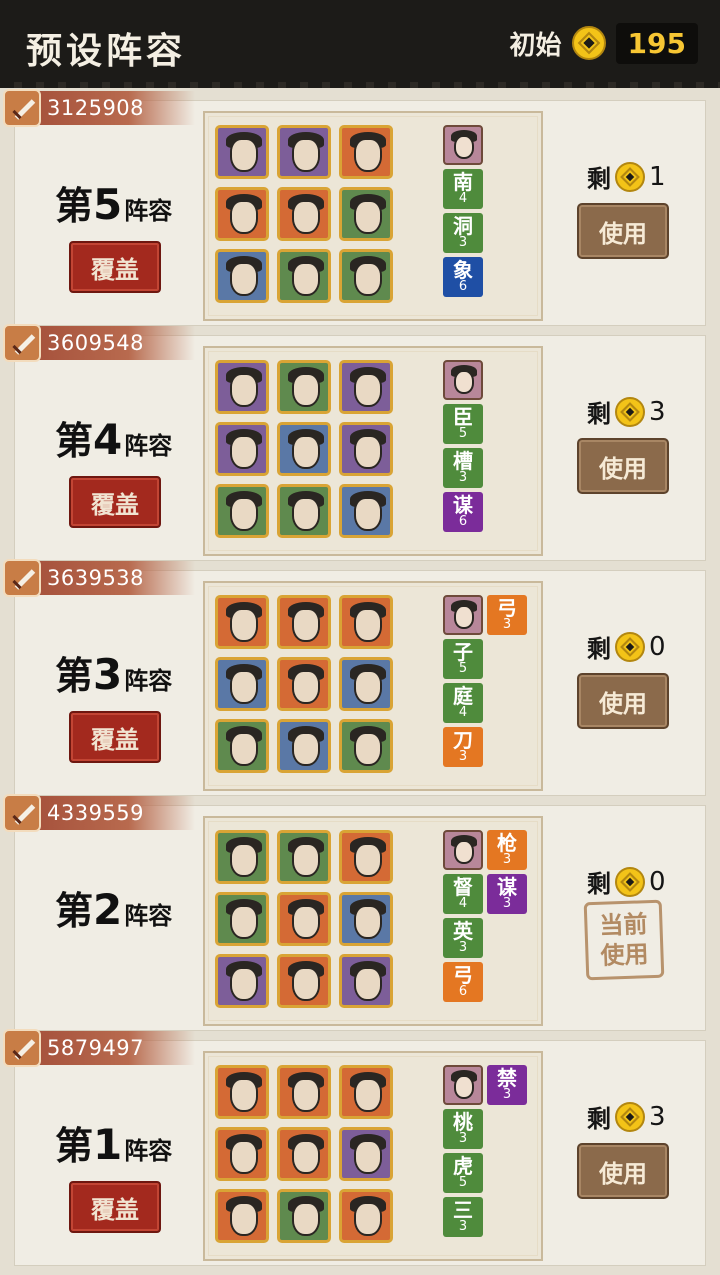 The width and height of the screenshot is (720, 1275). I want to click on formation-grid: 桃3虎5三3禁3, so click(373, 1156).